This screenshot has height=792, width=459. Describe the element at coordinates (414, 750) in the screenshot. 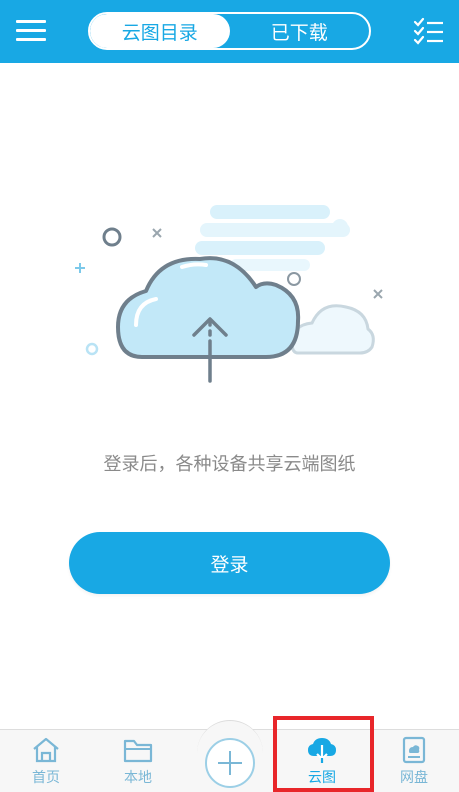

I see `disk-icon` at that location.